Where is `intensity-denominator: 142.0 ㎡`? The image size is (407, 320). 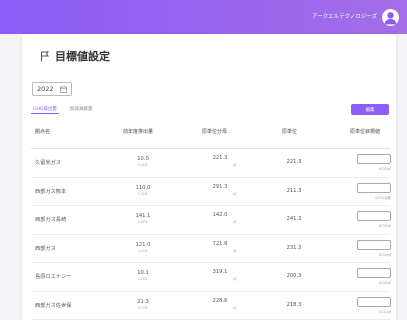
intensity-denominator: 142.0 ㎡ is located at coordinates (220, 218).